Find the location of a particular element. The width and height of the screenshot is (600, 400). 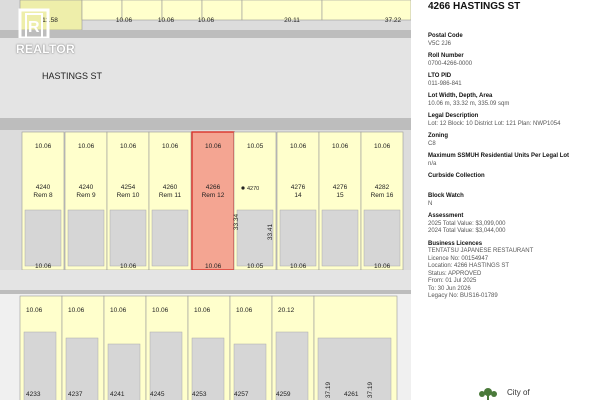

lot-name: Rem 16 is located at coordinates (382, 195).